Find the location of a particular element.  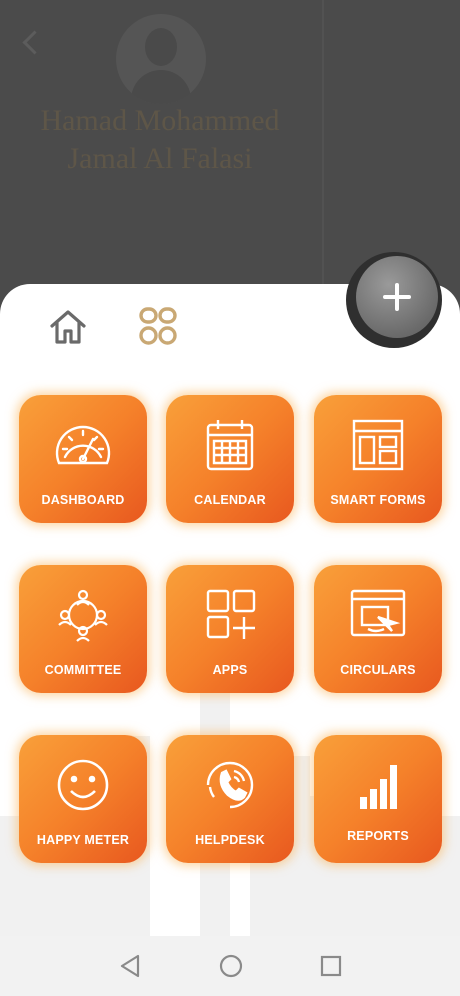

tab-home is located at coordinates (68, 326).